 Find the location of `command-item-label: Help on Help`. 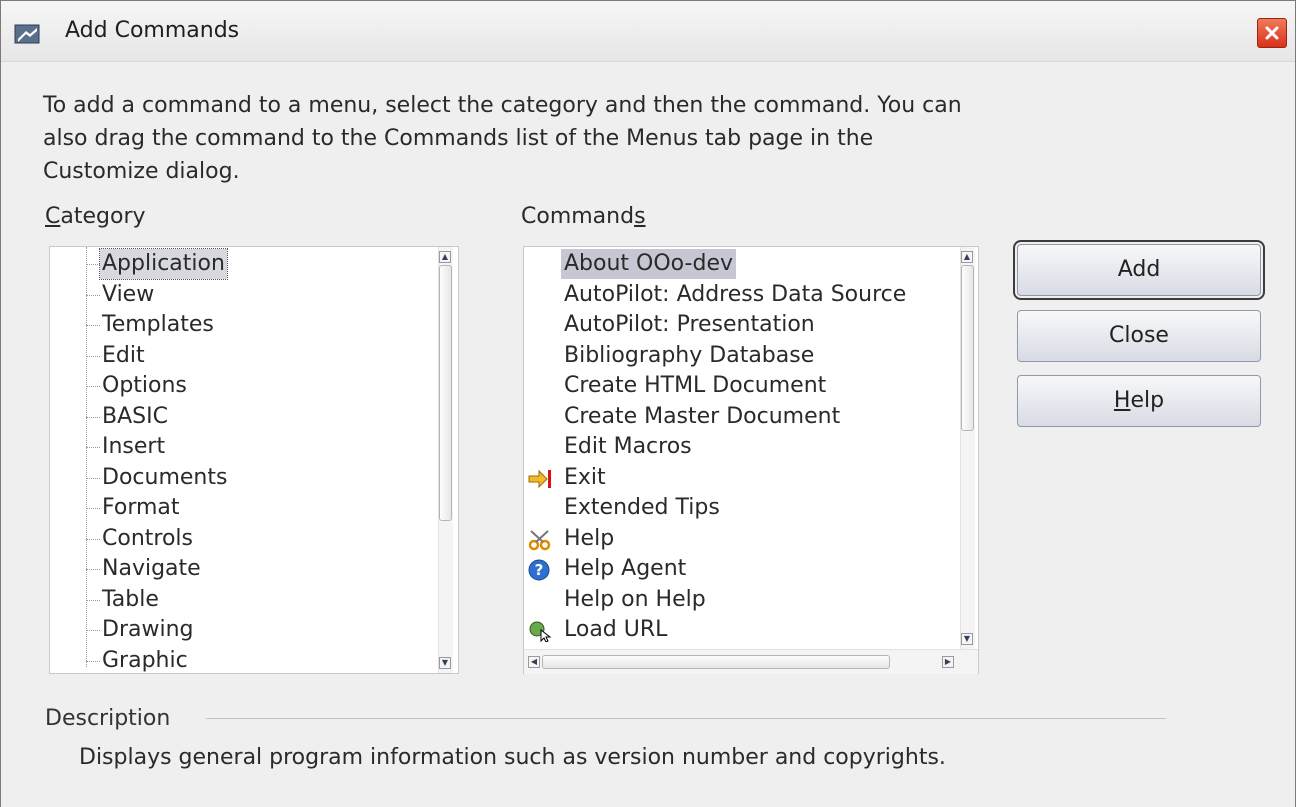

command-item-label: Help on Help is located at coordinates (635, 599).